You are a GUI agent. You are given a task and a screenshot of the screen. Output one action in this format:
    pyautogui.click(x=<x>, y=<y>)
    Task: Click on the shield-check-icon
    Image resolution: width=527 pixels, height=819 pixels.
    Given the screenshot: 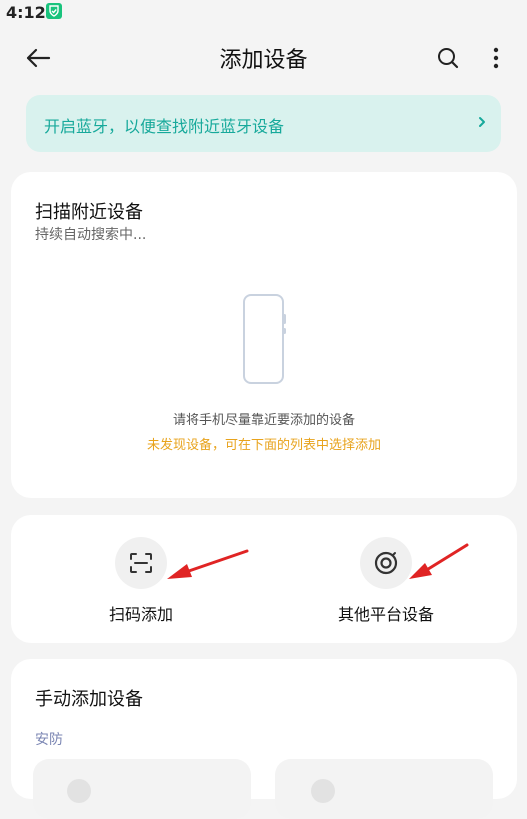 What is the action you would take?
    pyautogui.click(x=54, y=11)
    